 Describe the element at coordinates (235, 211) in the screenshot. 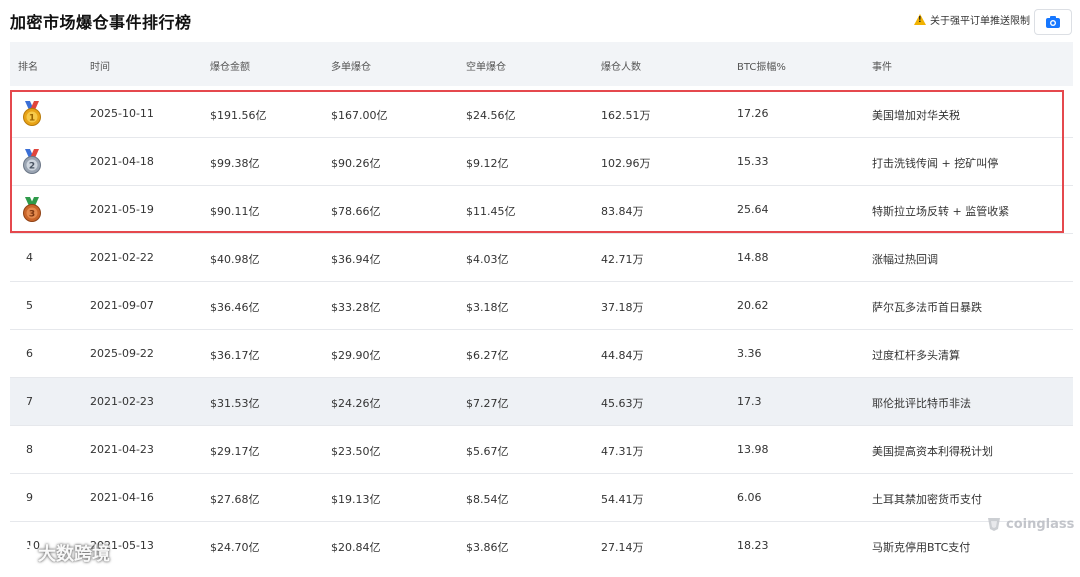

I see `cell-total: $90.11亿` at that location.